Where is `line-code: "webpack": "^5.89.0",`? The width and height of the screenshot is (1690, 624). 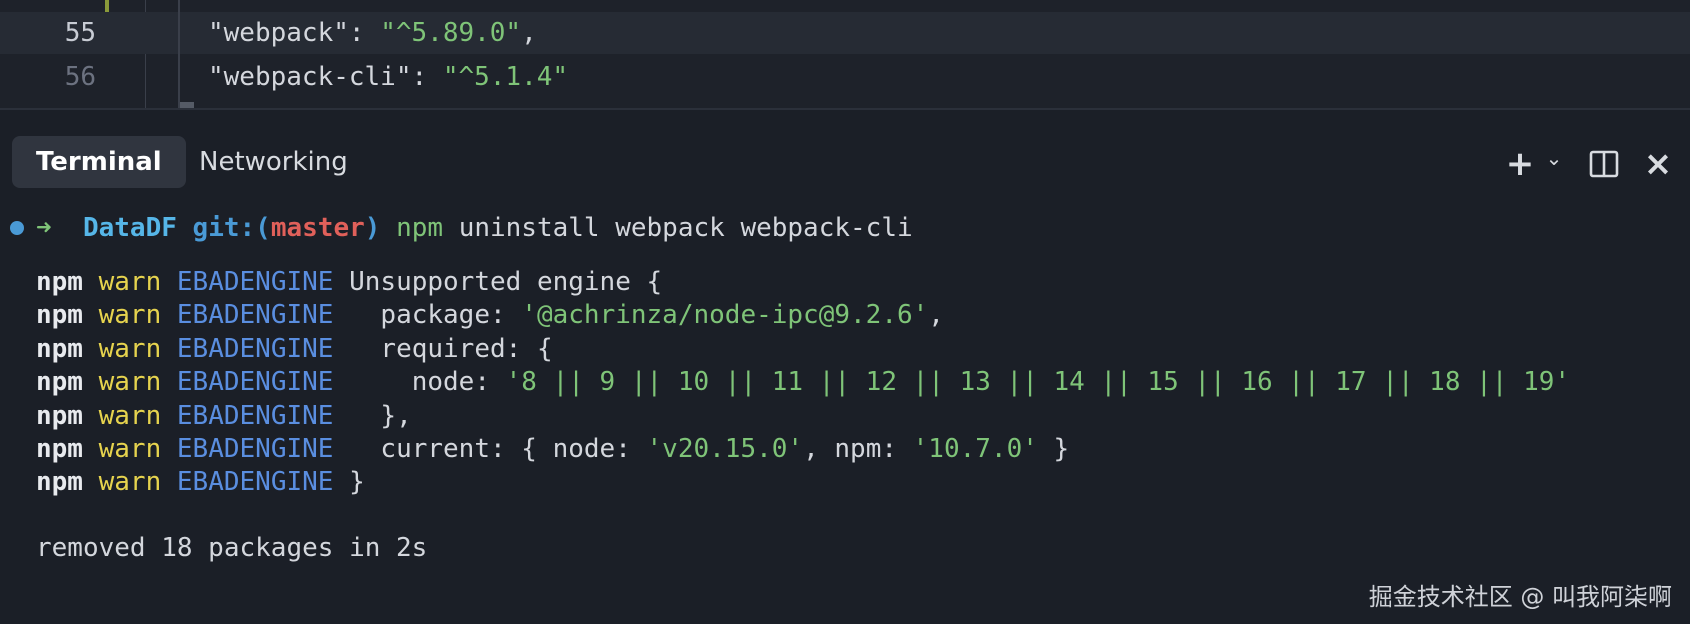 line-code: "webpack": "^5.89.0", is located at coordinates (372, 33).